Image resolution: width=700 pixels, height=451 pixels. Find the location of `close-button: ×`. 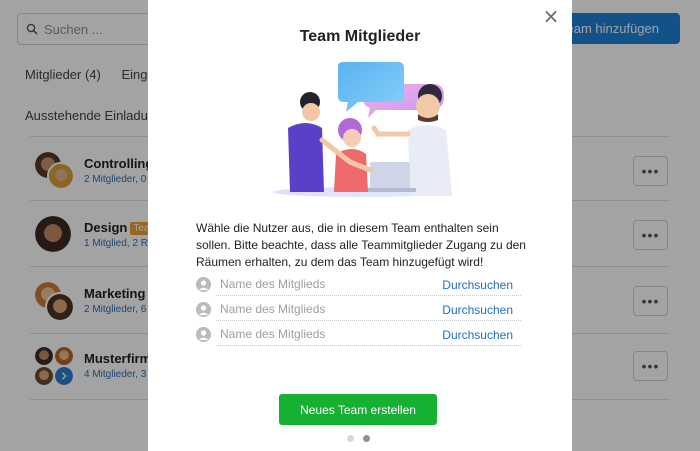

close-button: × is located at coordinates (551, 16).